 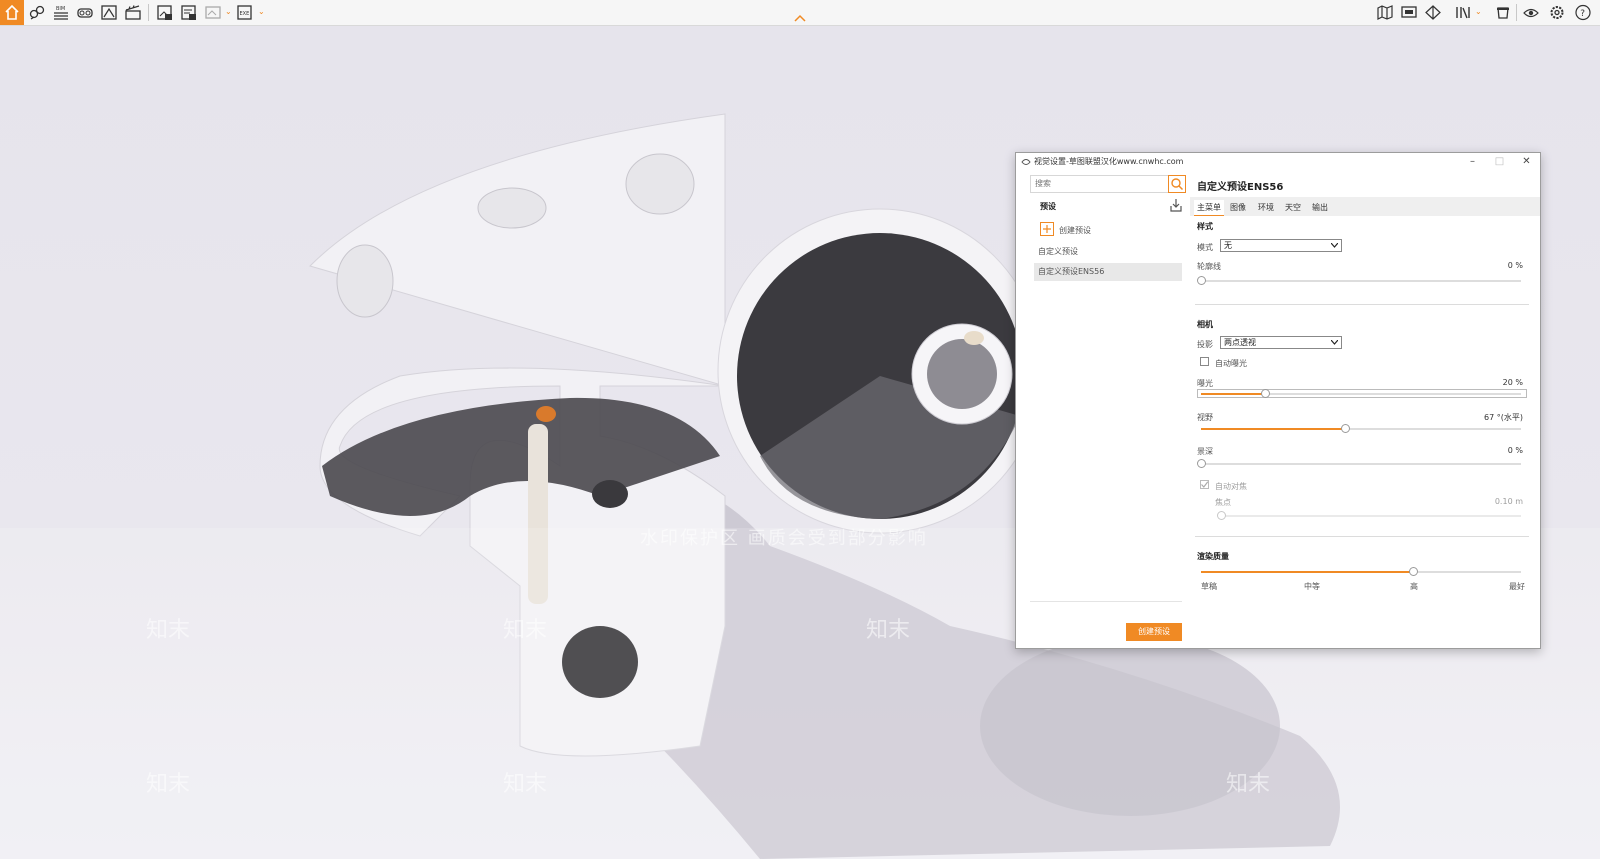 I want to click on fov-slider-knob, so click(x=1345, y=428).